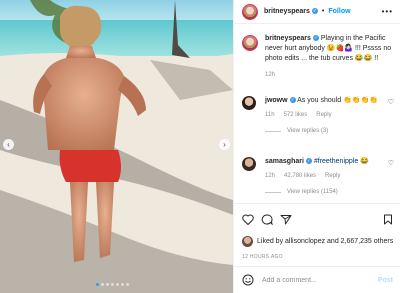 The image size is (400, 293). I want to click on comment-input, so click(317, 280).